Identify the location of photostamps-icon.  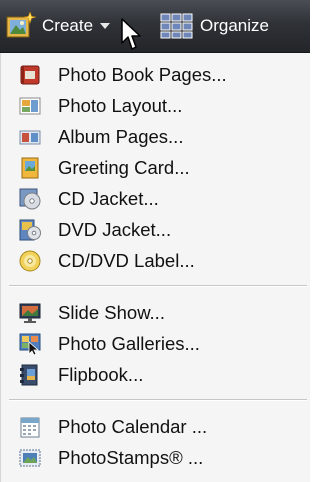
(30, 458).